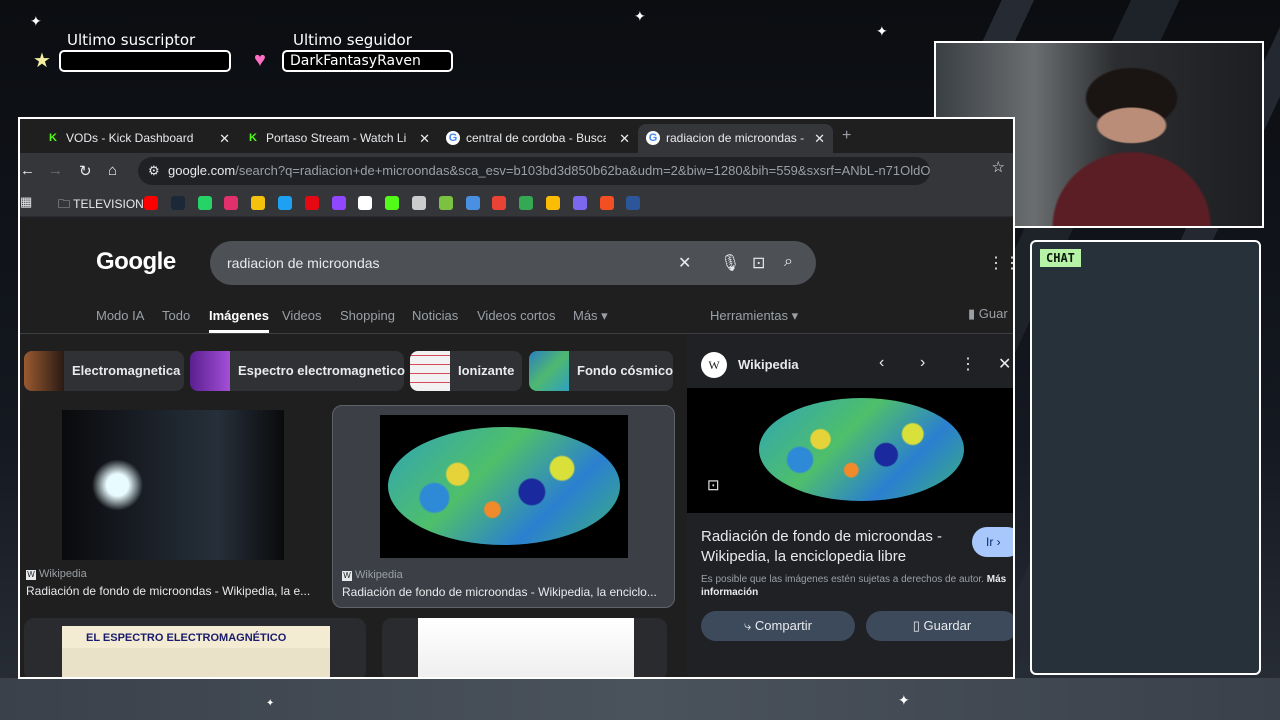  I want to click on preview-image: ⊡, so click(850, 450).